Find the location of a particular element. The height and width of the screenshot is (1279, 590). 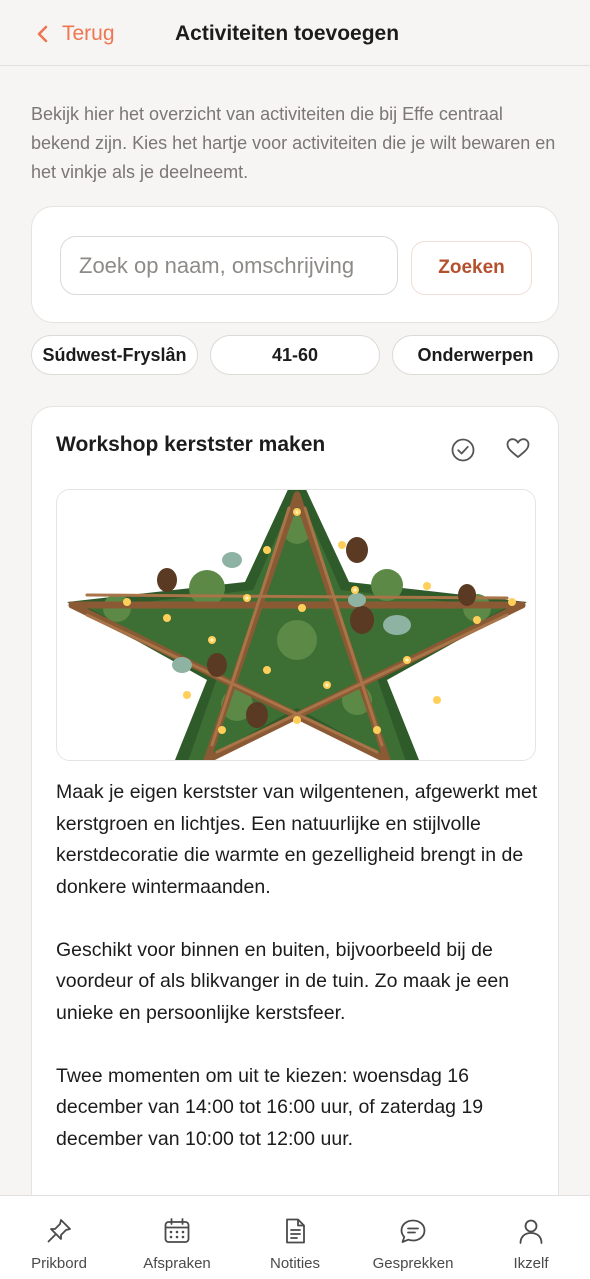

favorite-button is located at coordinates (518, 448).